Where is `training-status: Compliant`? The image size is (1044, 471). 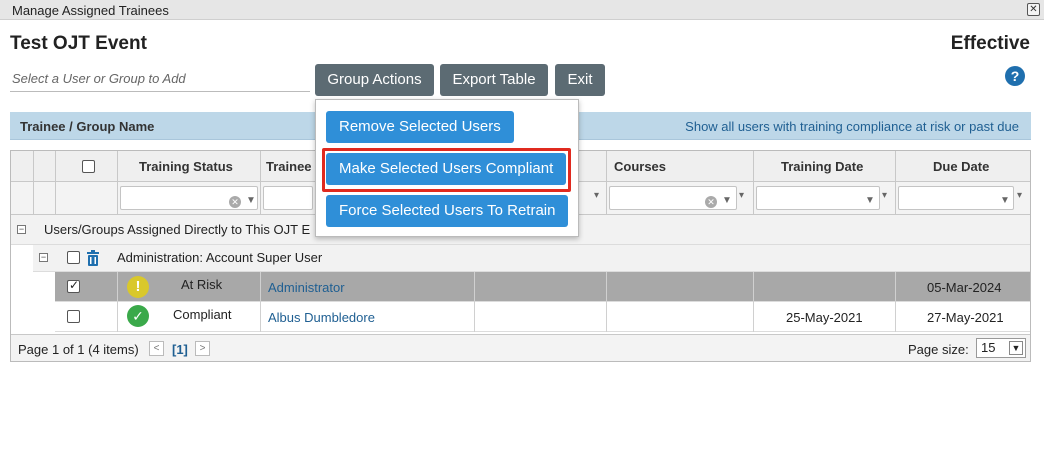 training-status: Compliant is located at coordinates (202, 314).